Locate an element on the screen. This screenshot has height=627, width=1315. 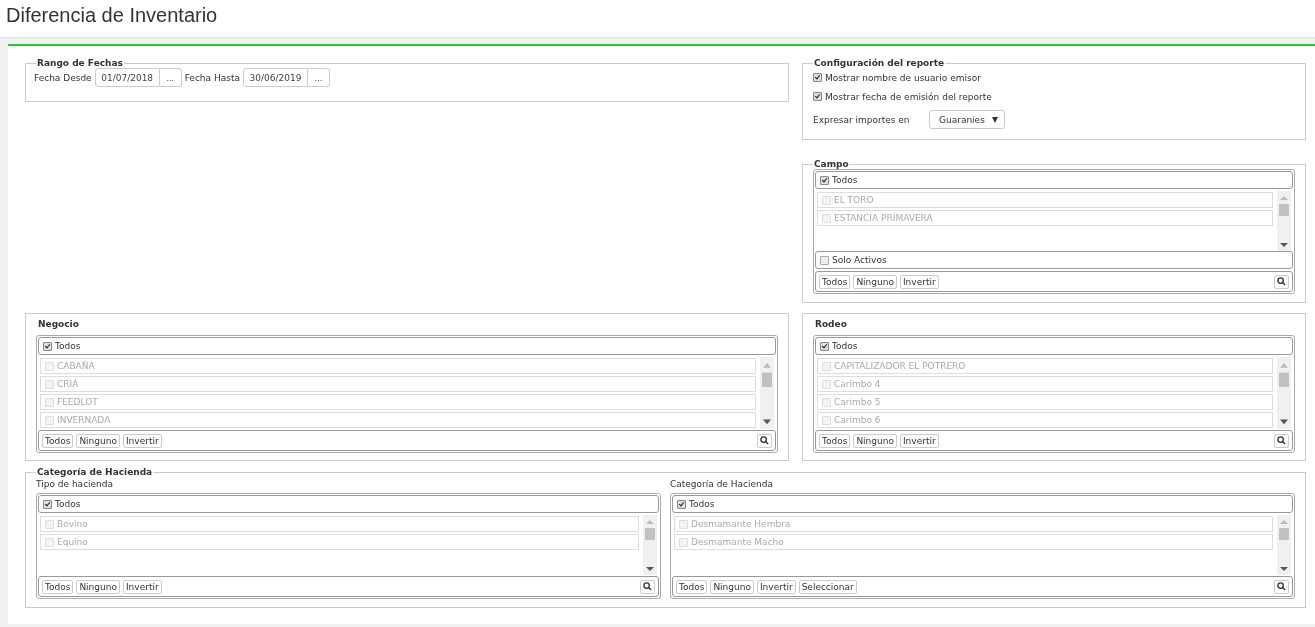
section-legend: Configuración del reporte is located at coordinates (879, 63).